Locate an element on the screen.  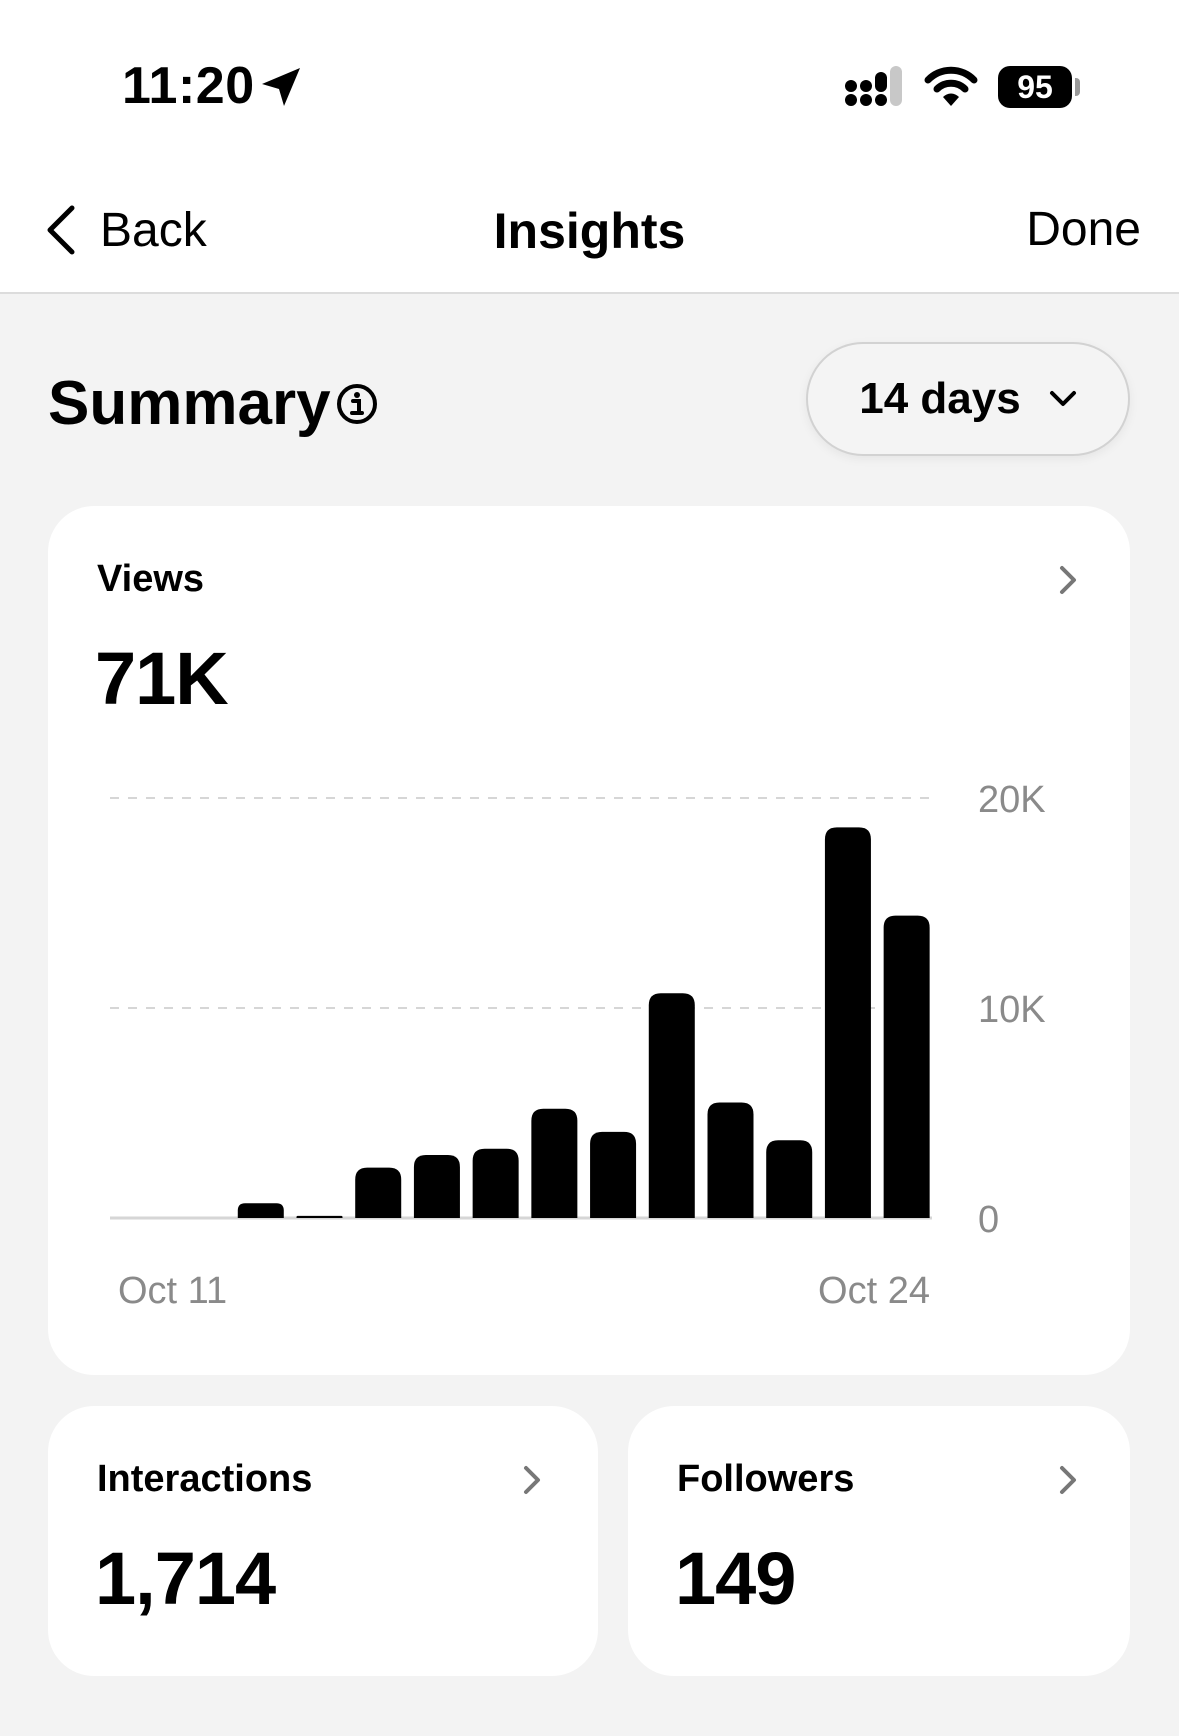
done-button: Done is located at coordinates (1083, 229).